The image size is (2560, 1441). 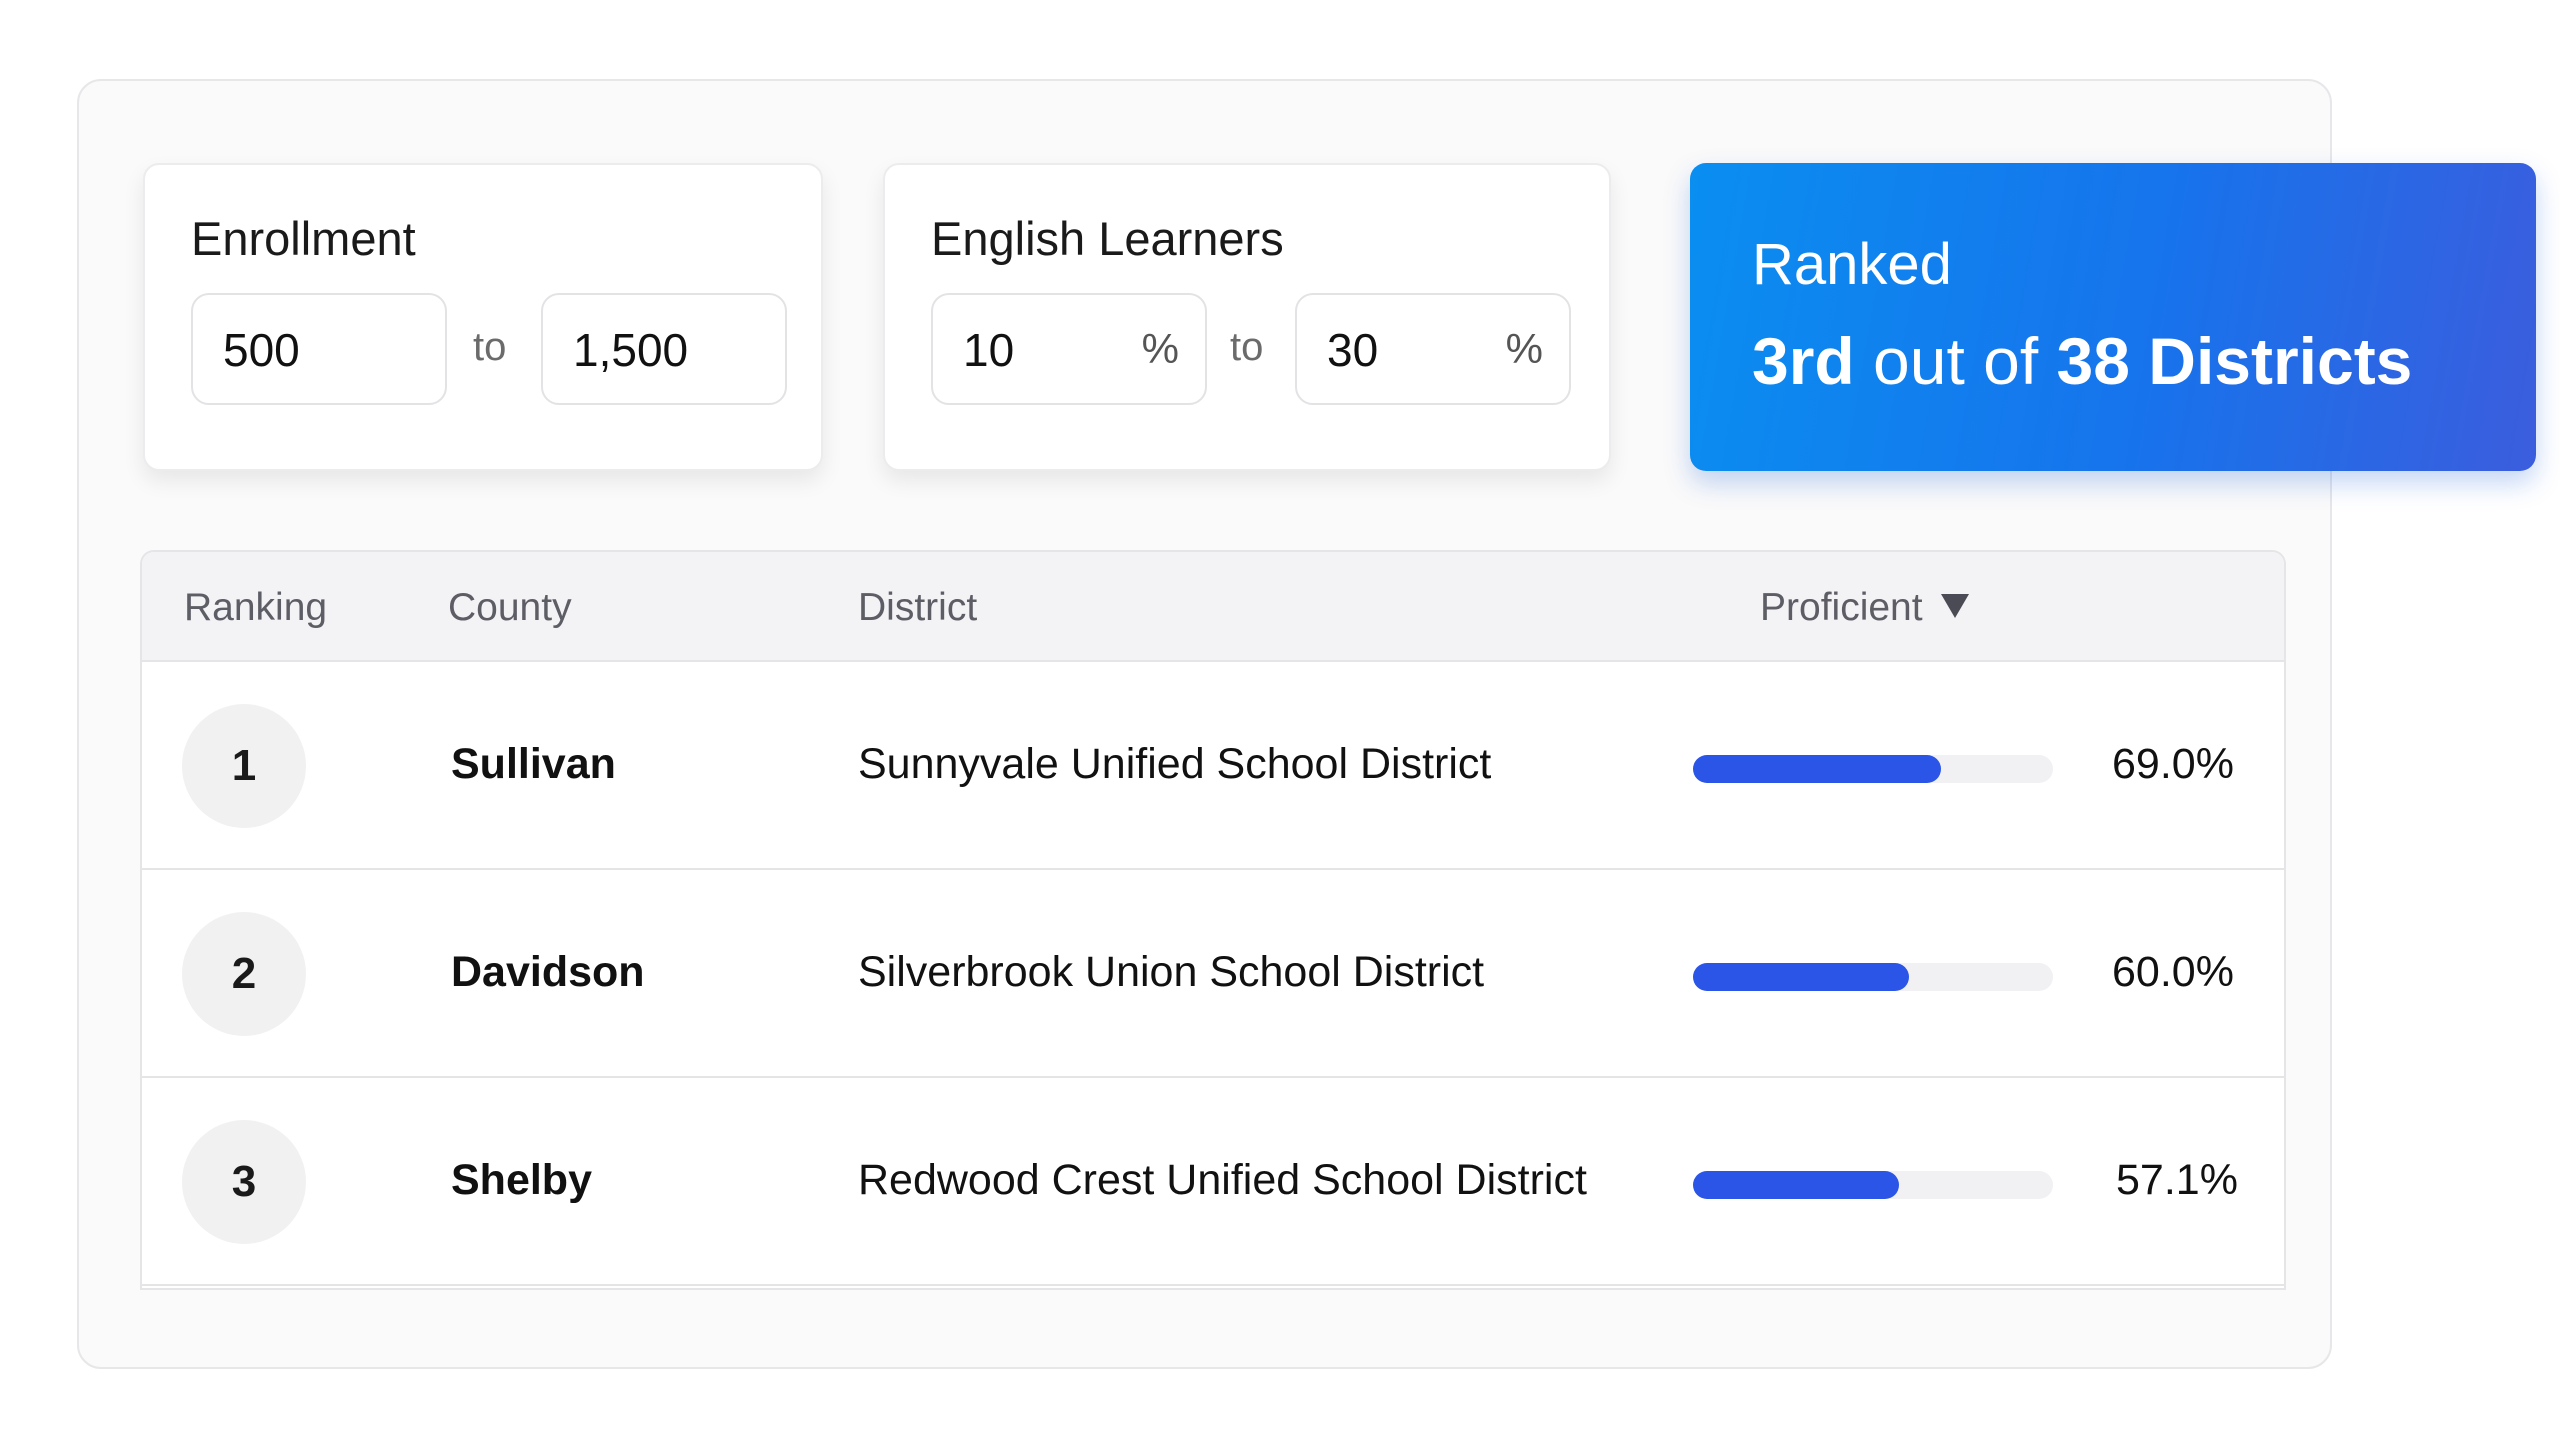 I want to click on english-learners-max-value: 30, so click(x=1353, y=350).